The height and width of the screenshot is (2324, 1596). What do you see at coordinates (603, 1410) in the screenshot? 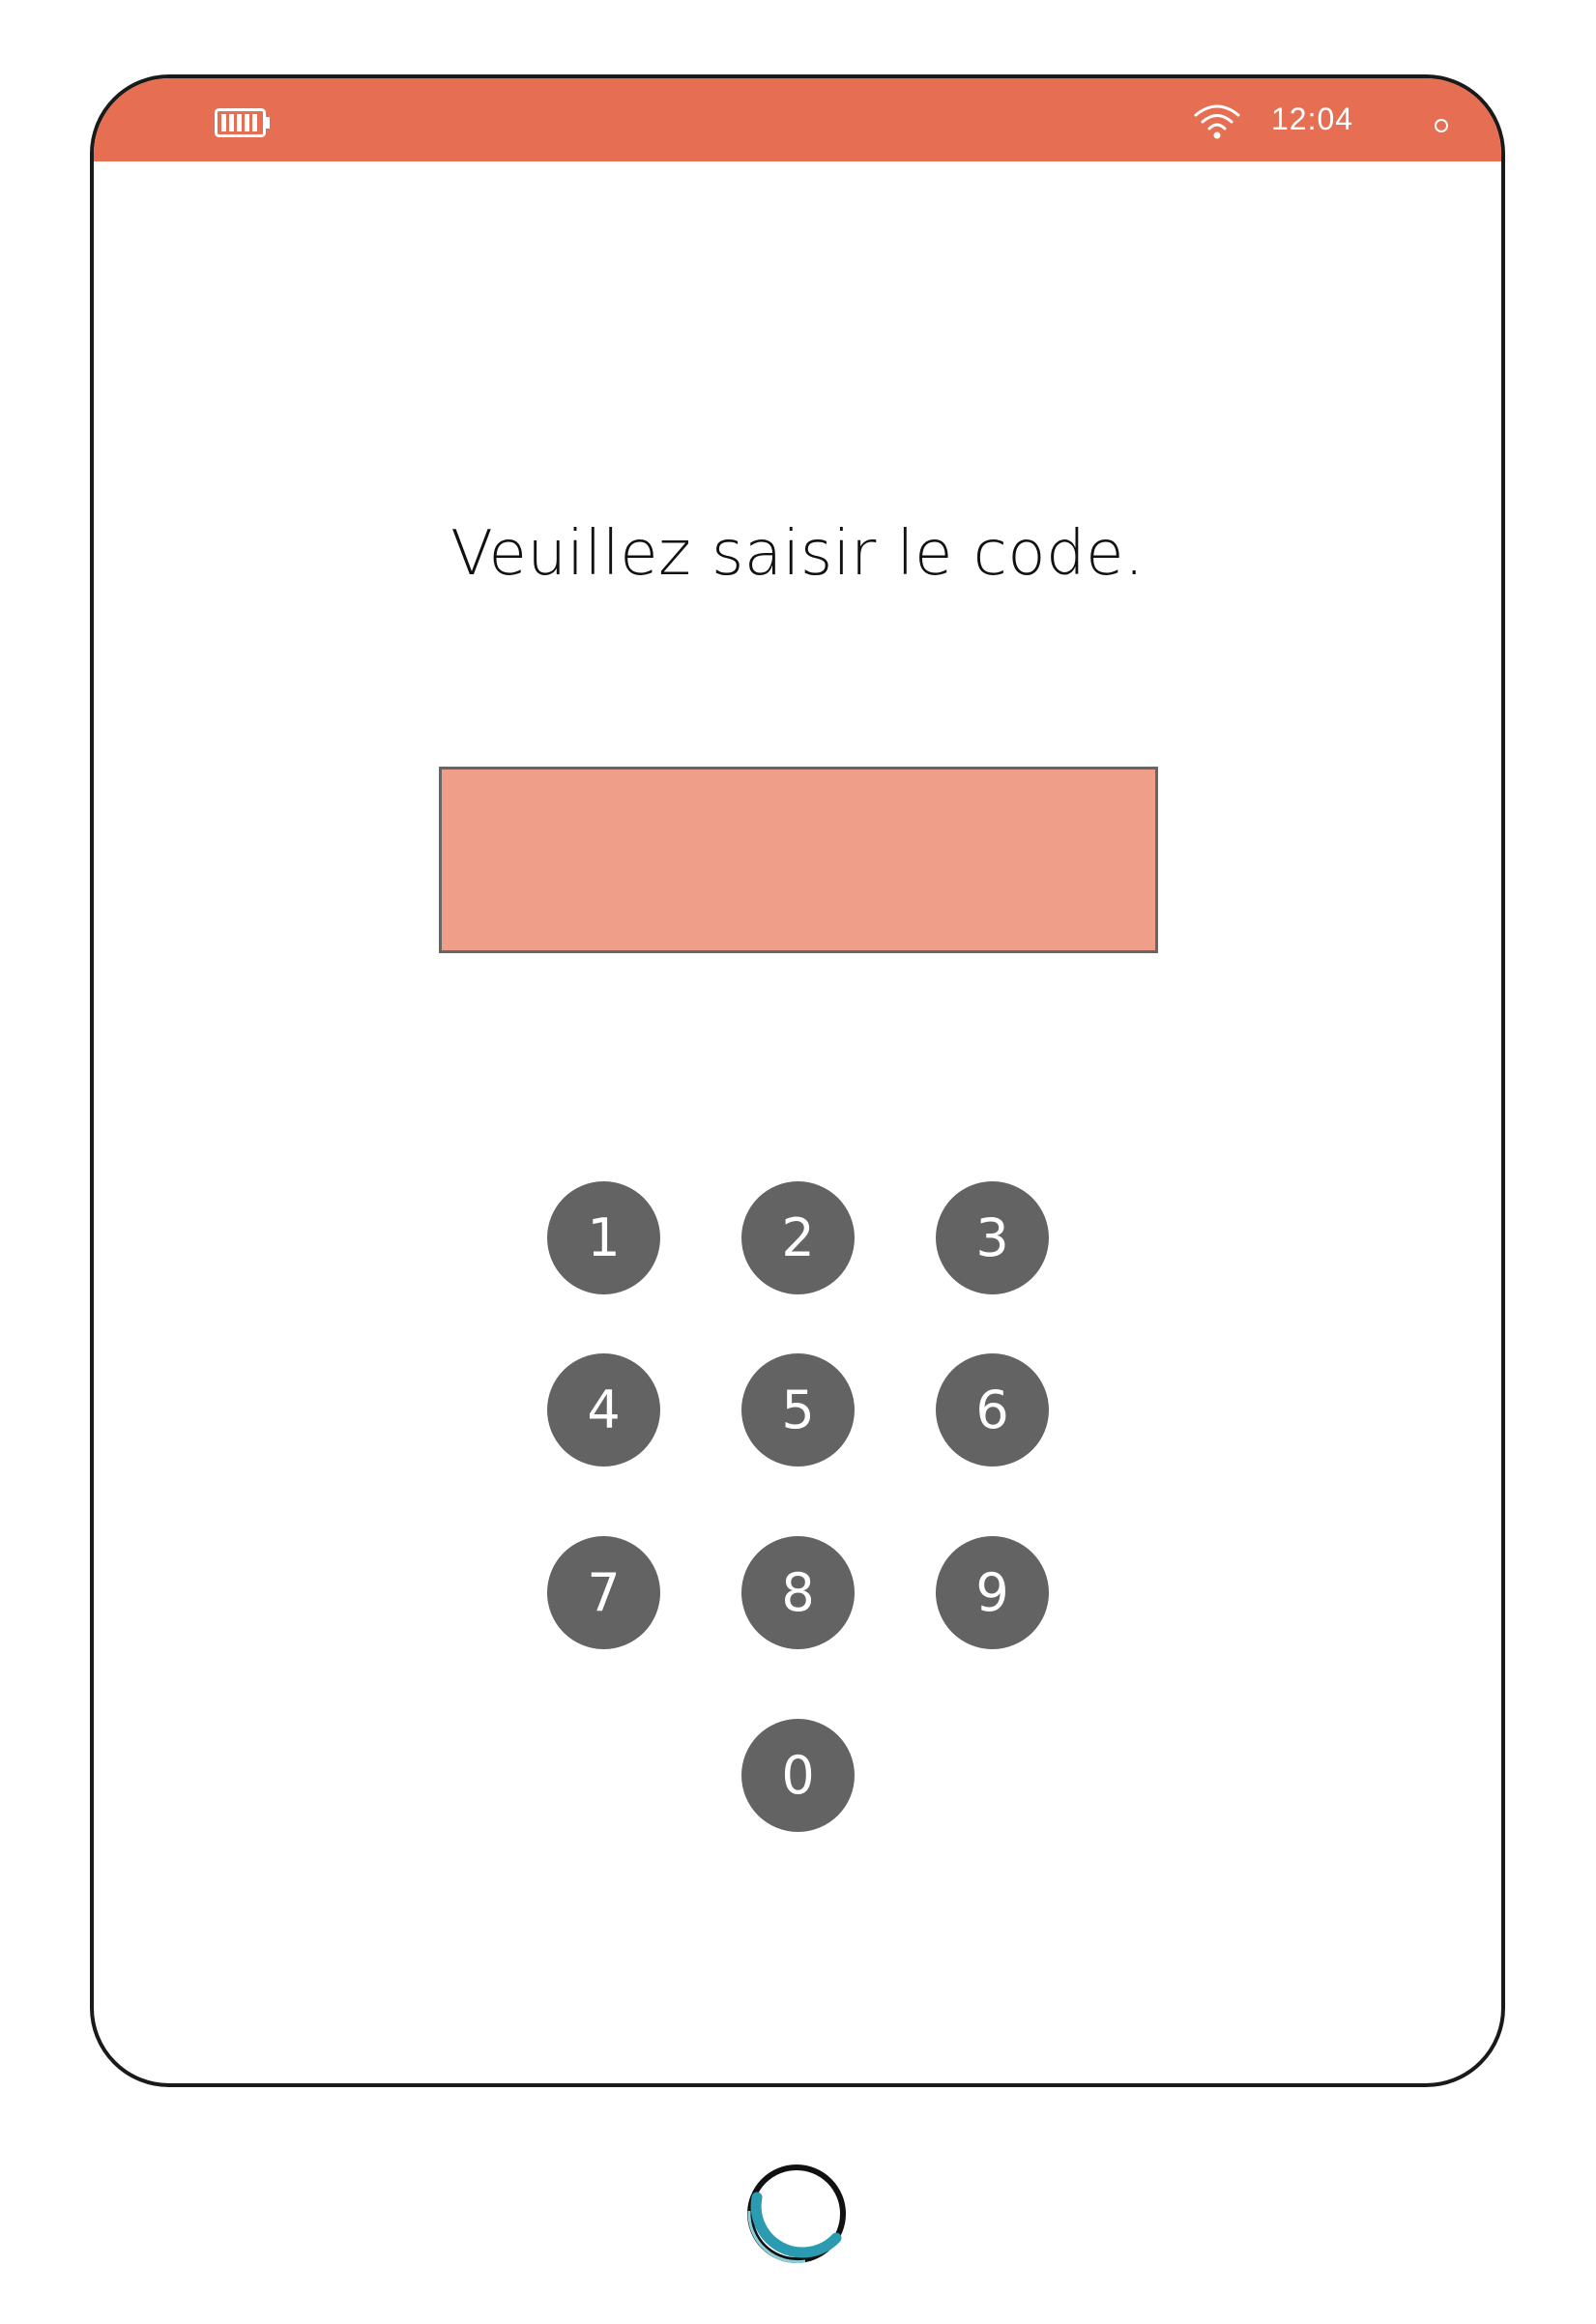
I see `keypad-key-4: 4` at bounding box center [603, 1410].